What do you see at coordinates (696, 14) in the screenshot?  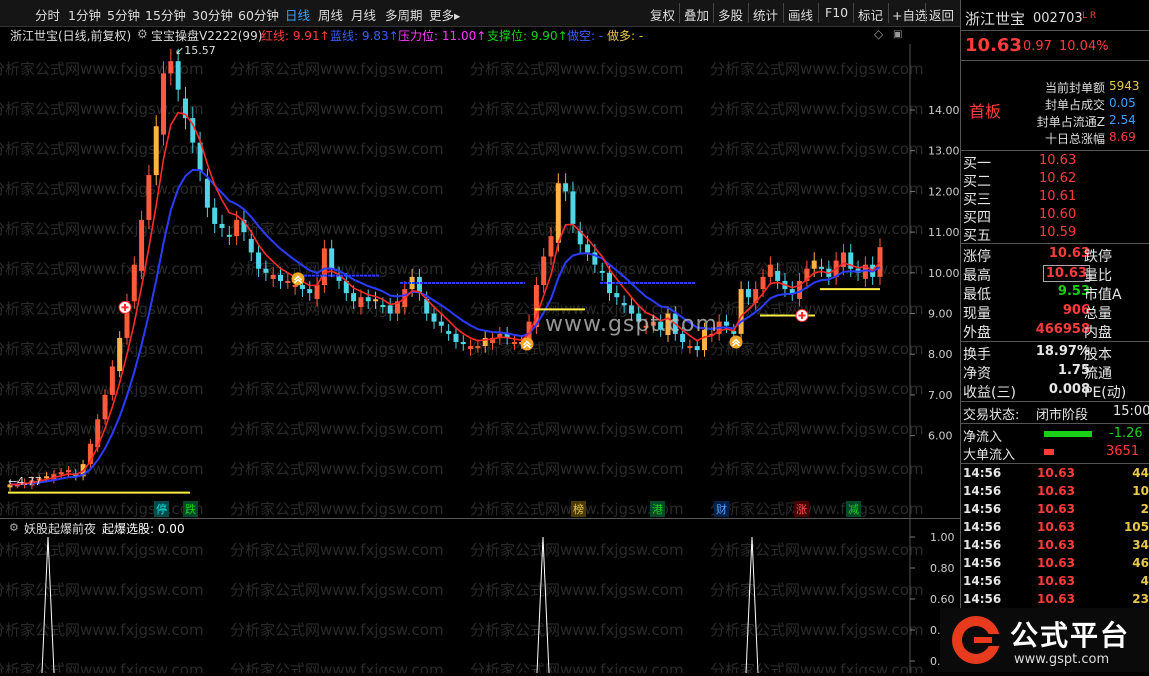 I see `overlay-button: 叠加` at bounding box center [696, 14].